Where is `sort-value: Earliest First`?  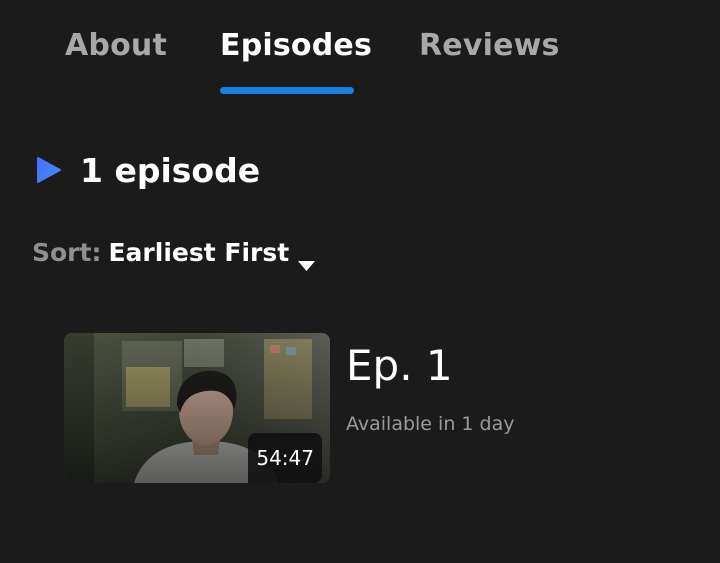
sort-value: Earliest First is located at coordinates (199, 252).